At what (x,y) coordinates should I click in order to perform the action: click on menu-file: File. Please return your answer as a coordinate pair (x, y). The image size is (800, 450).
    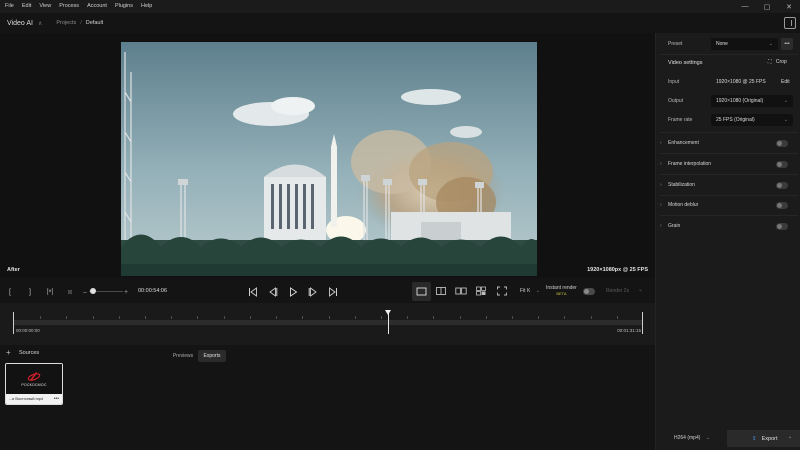
    Looking at the image, I should click on (9, 6).